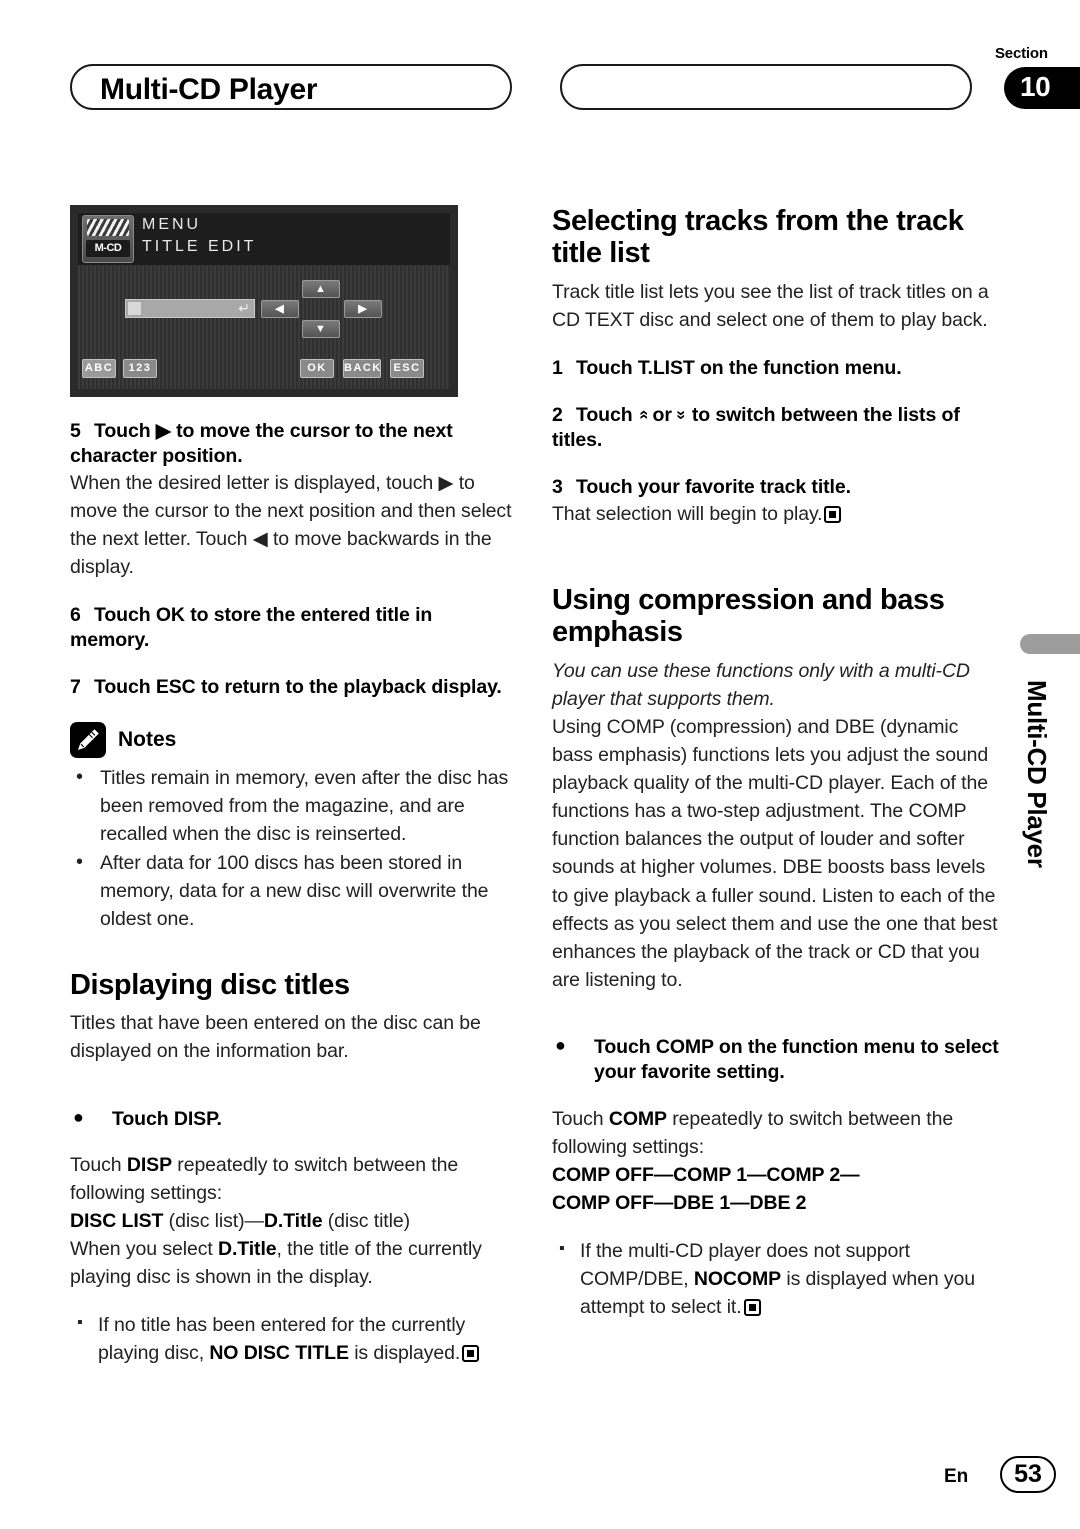 The width and height of the screenshot is (1080, 1529). I want to click on enter-icon: ↵, so click(244, 308).